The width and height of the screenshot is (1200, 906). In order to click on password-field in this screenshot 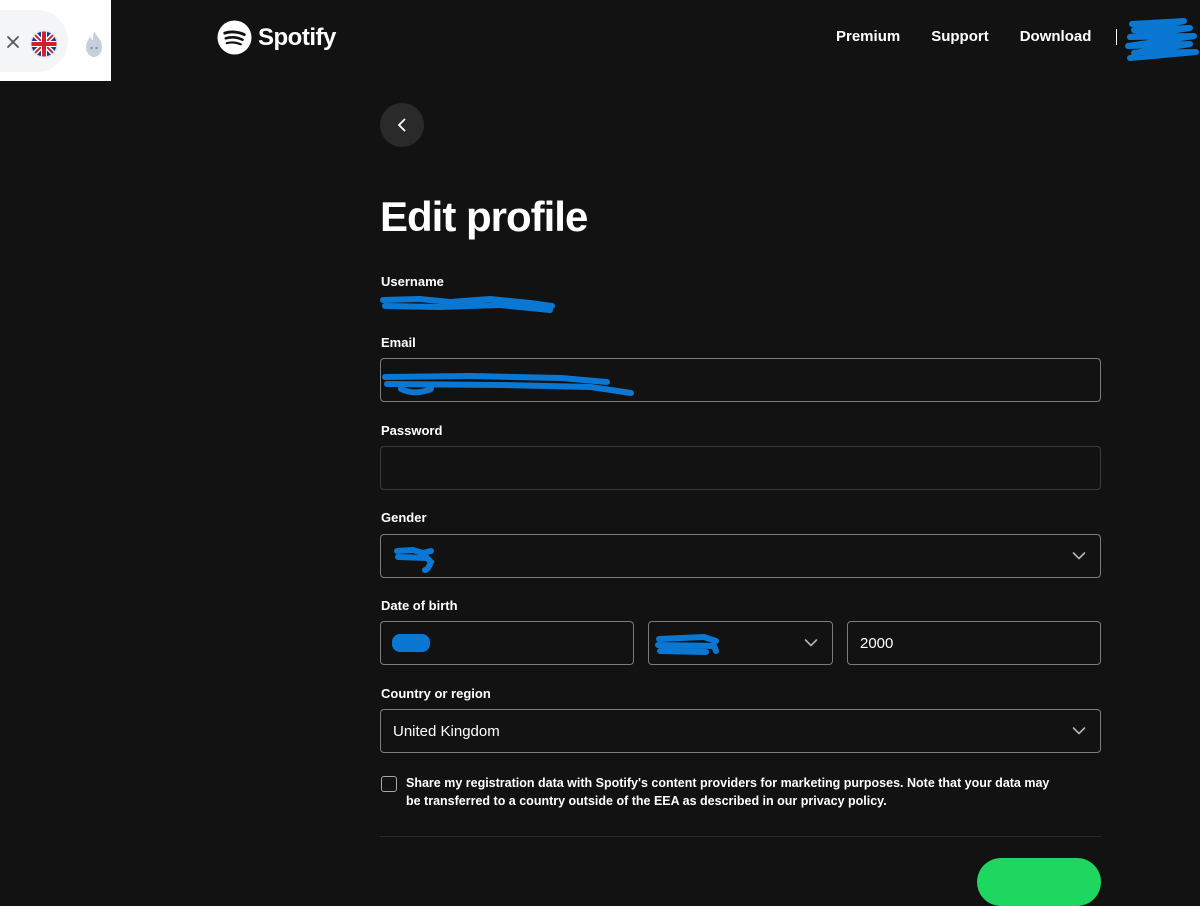, I will do `click(740, 468)`.